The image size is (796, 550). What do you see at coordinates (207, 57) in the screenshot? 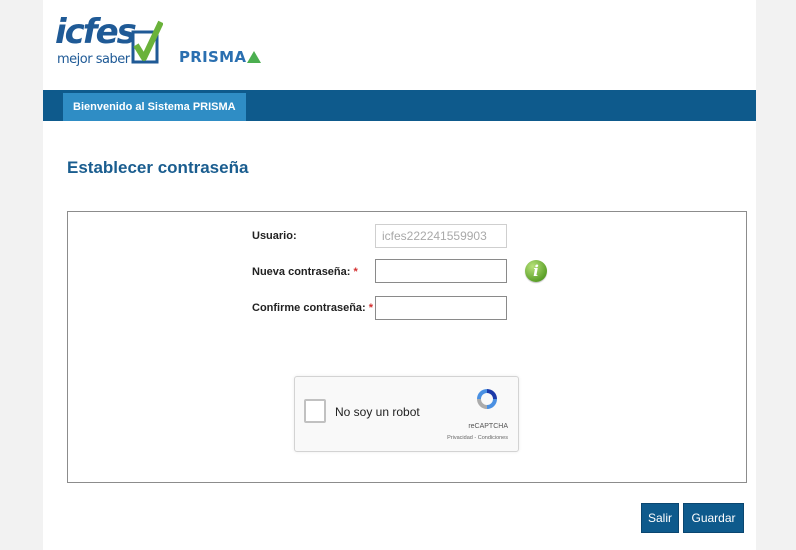
I see `prisma-logo-text: PRISM` at bounding box center [207, 57].